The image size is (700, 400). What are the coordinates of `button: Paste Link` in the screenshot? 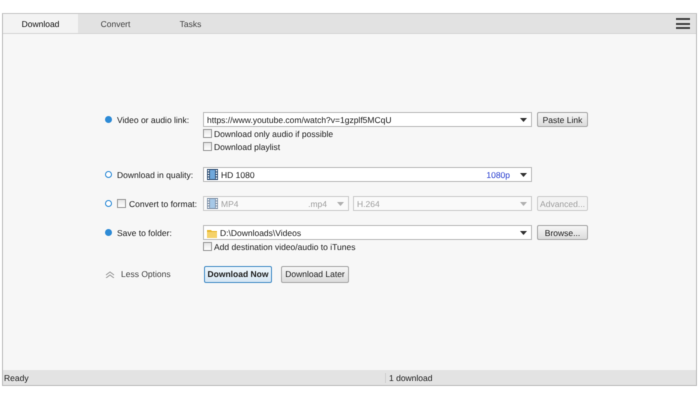 It's located at (562, 119).